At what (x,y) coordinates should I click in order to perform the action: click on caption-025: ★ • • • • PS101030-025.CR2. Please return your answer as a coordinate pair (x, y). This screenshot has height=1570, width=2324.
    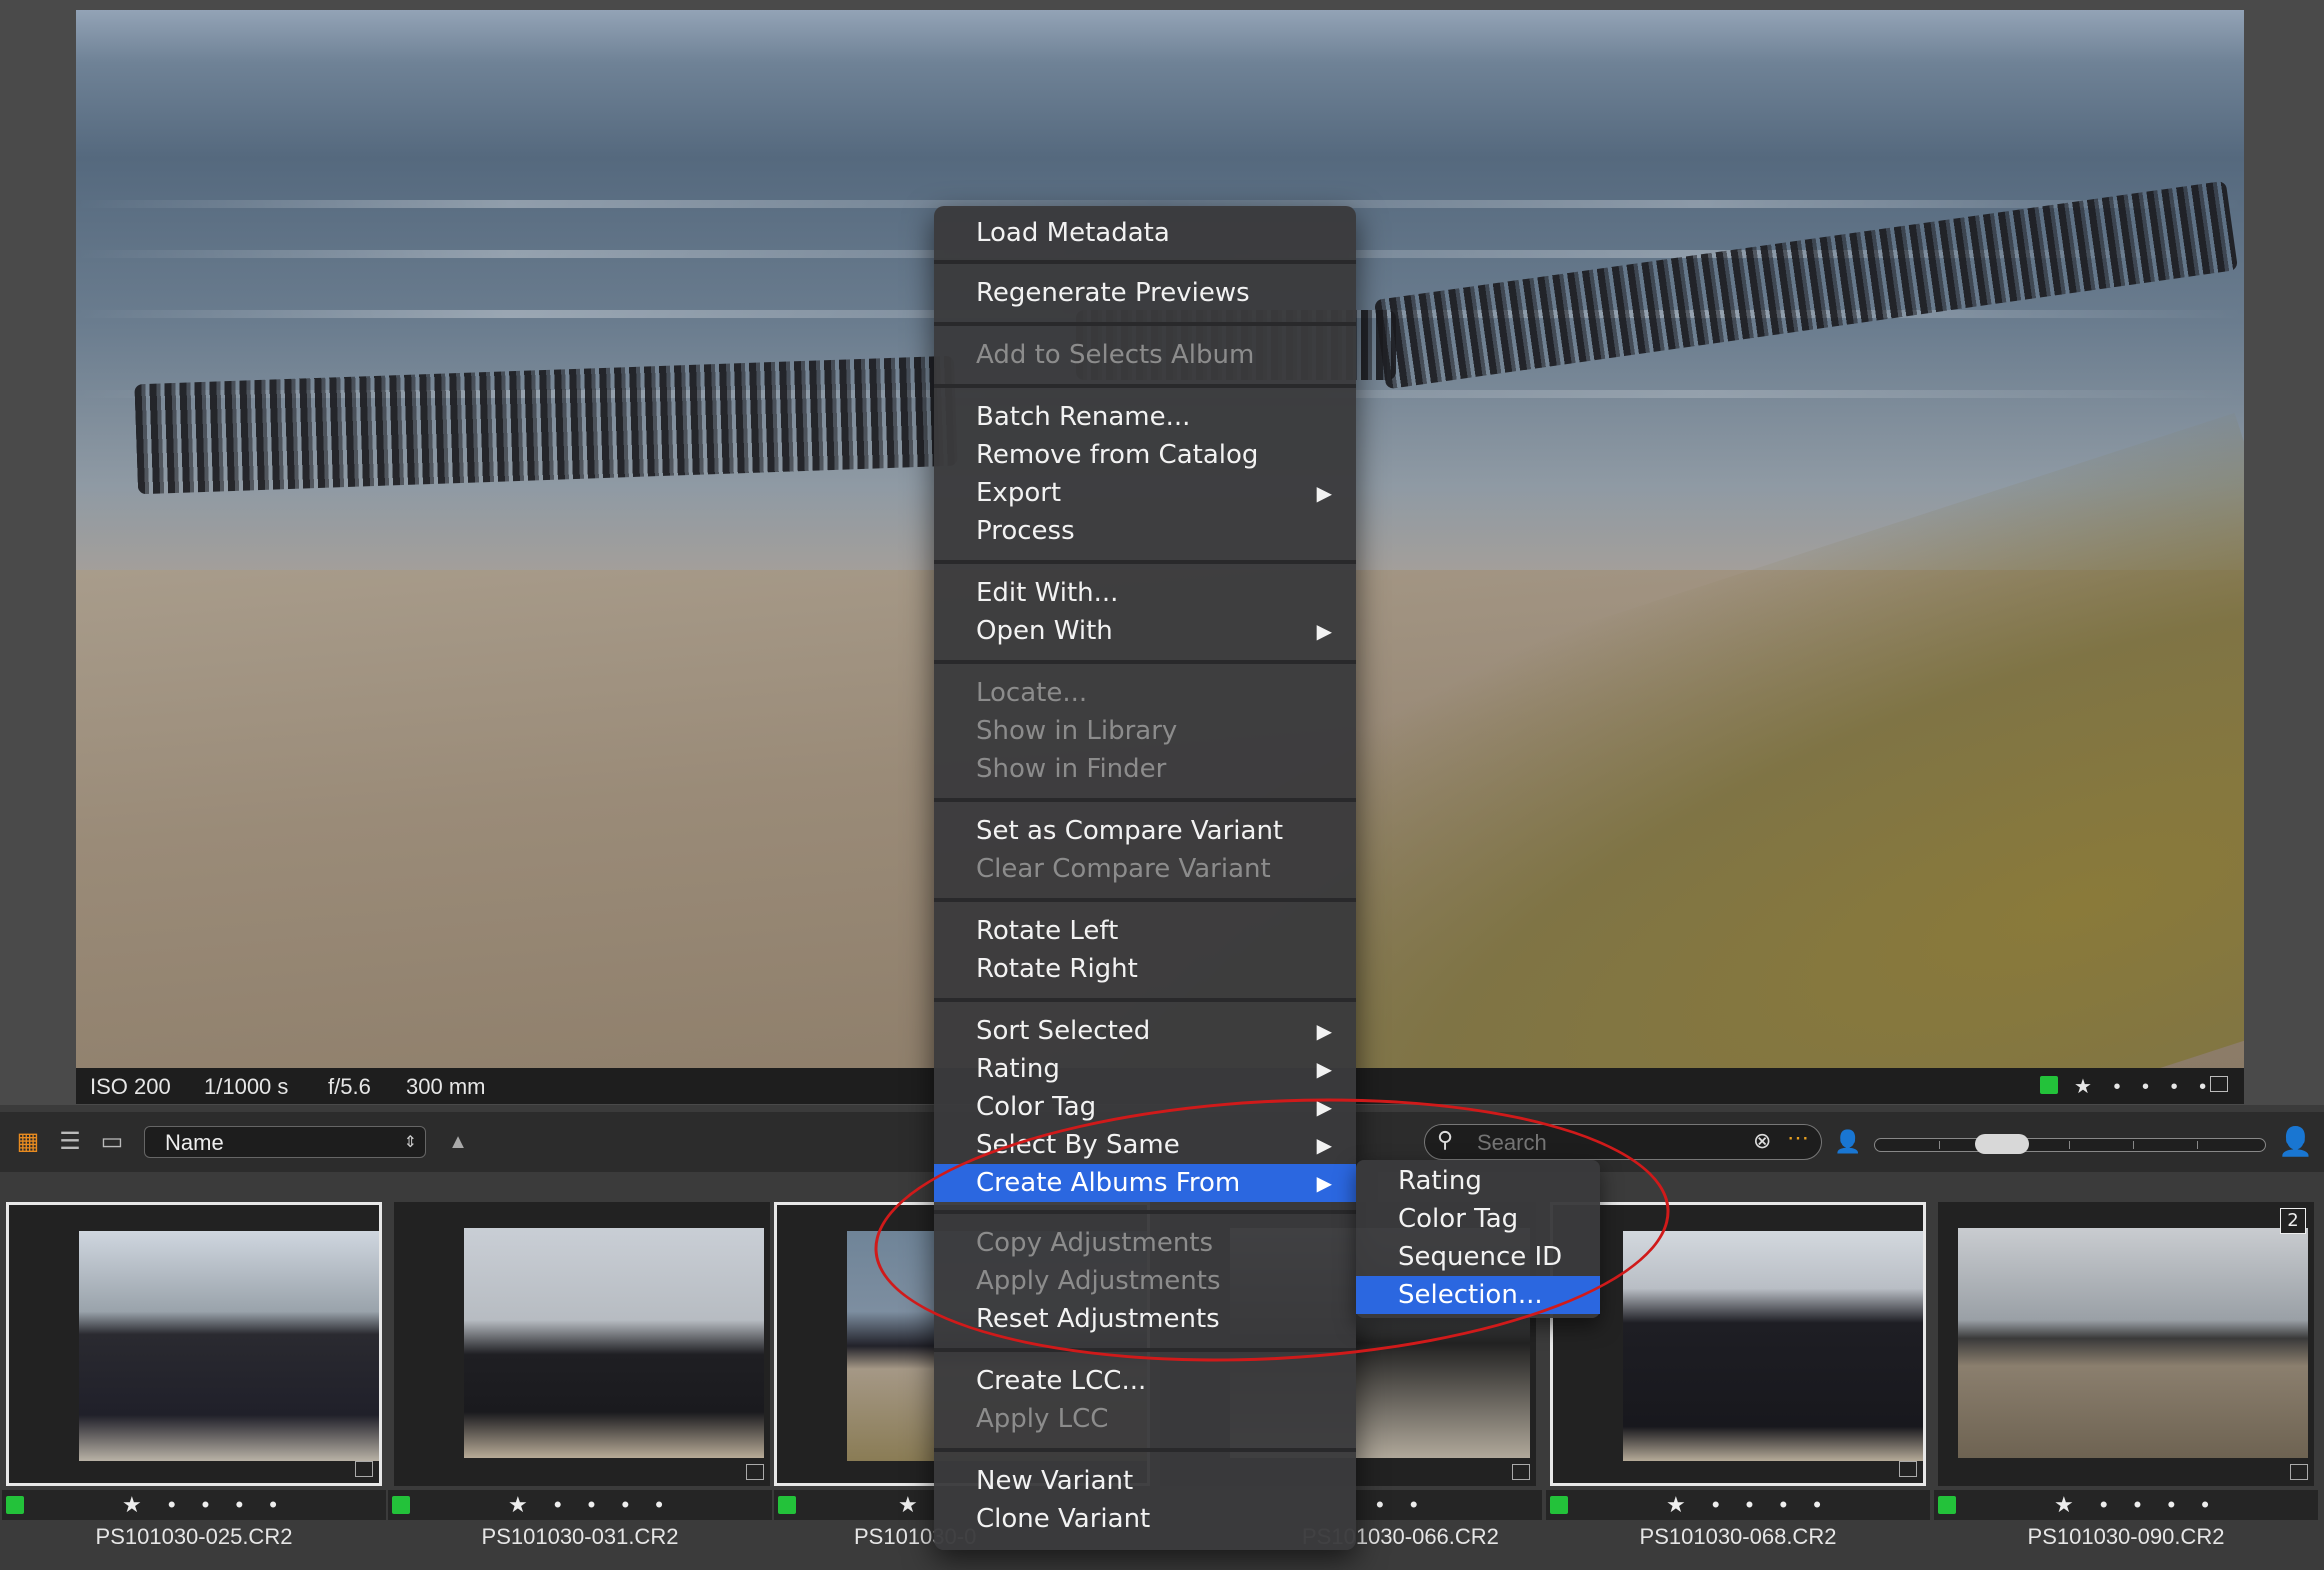
    Looking at the image, I should click on (194, 1526).